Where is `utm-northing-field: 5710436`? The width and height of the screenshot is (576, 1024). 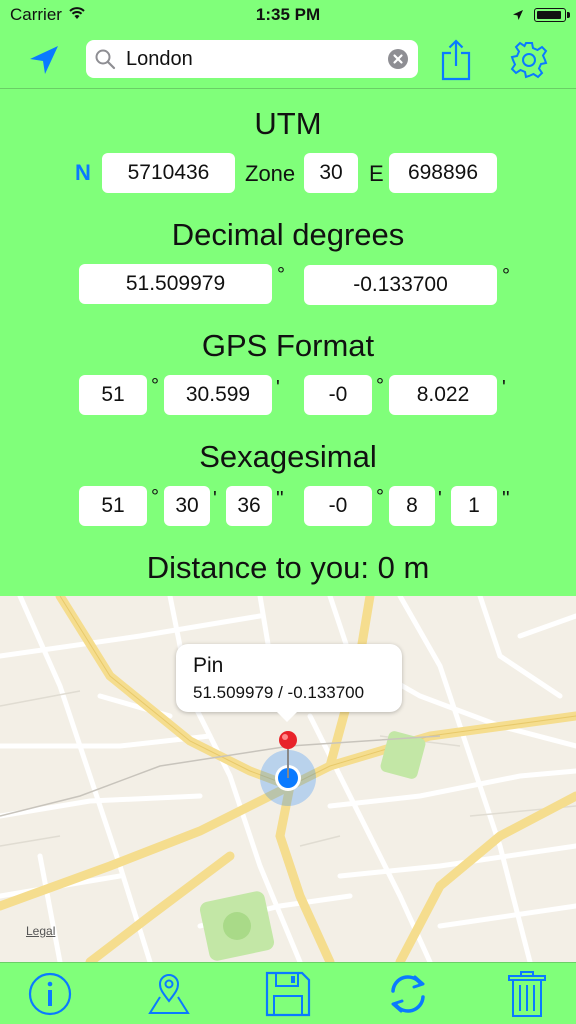
utm-northing-field: 5710436 is located at coordinates (168, 173).